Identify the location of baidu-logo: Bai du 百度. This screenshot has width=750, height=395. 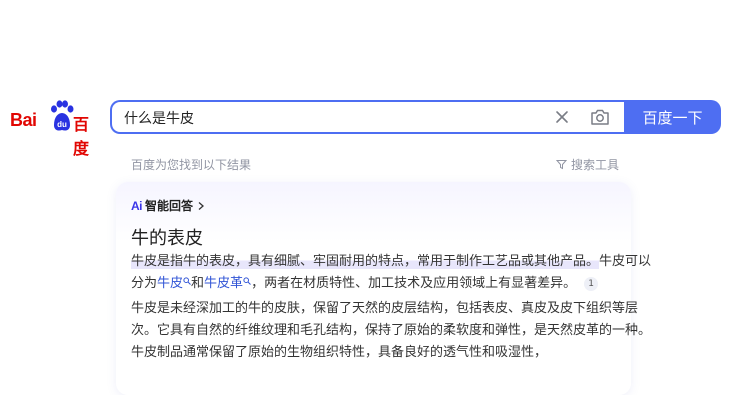
(54, 129).